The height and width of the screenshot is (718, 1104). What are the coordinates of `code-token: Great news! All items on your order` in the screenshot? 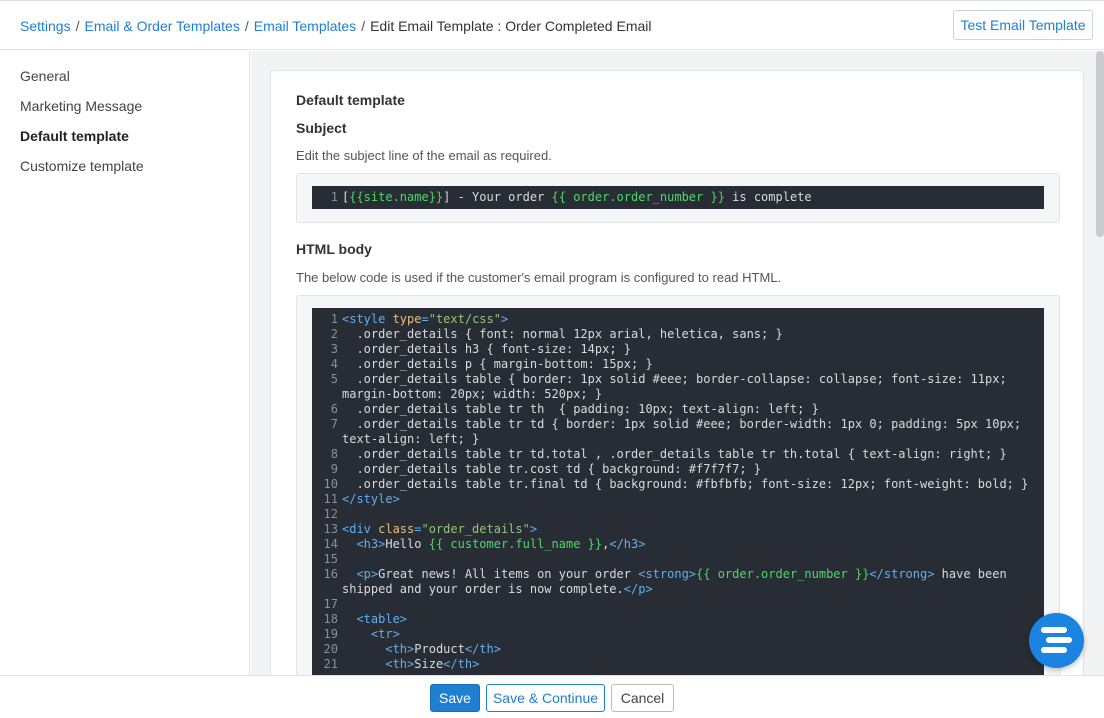 It's located at (508, 574).